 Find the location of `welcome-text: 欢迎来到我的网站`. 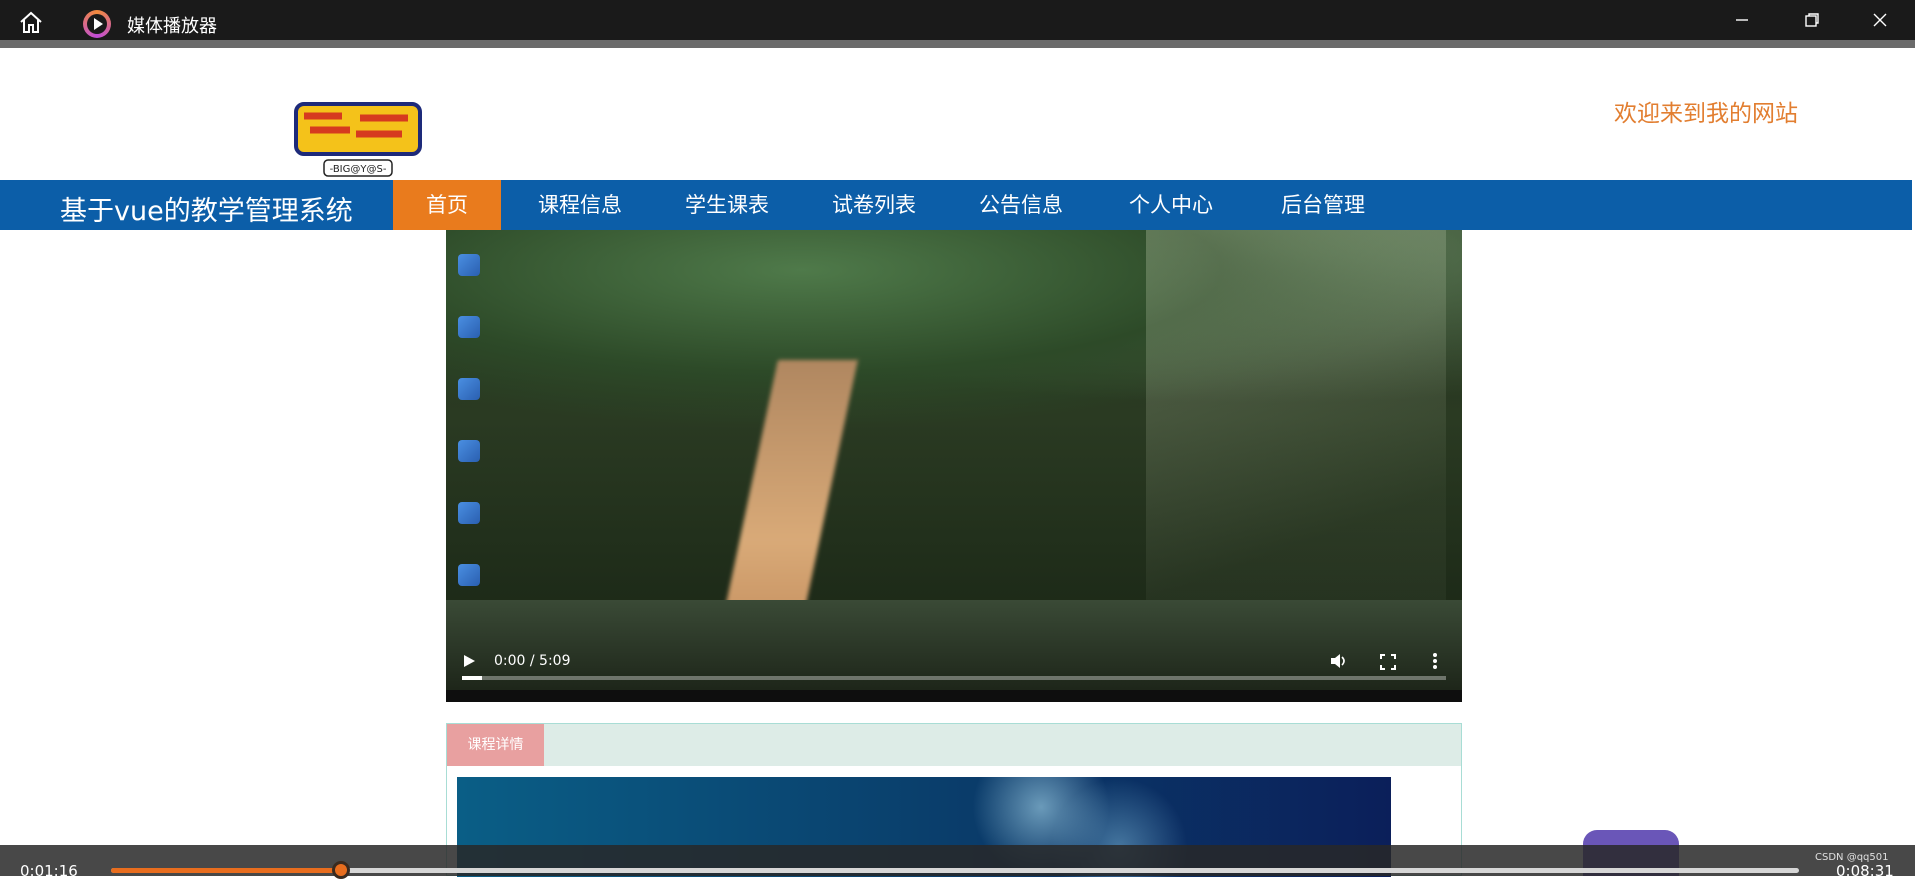

welcome-text: 欢迎来到我的网站 is located at coordinates (1706, 114).